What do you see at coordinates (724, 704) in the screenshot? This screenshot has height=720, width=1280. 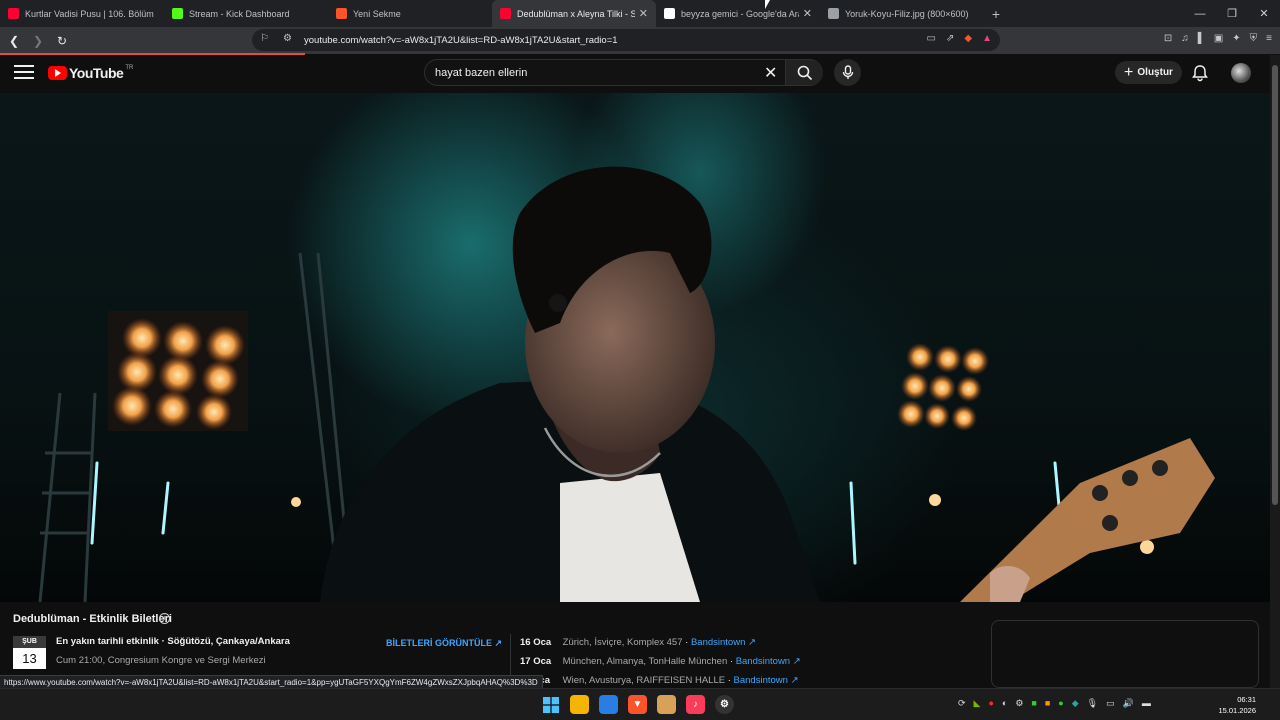 I see `steam-icon: ⚙` at bounding box center [724, 704].